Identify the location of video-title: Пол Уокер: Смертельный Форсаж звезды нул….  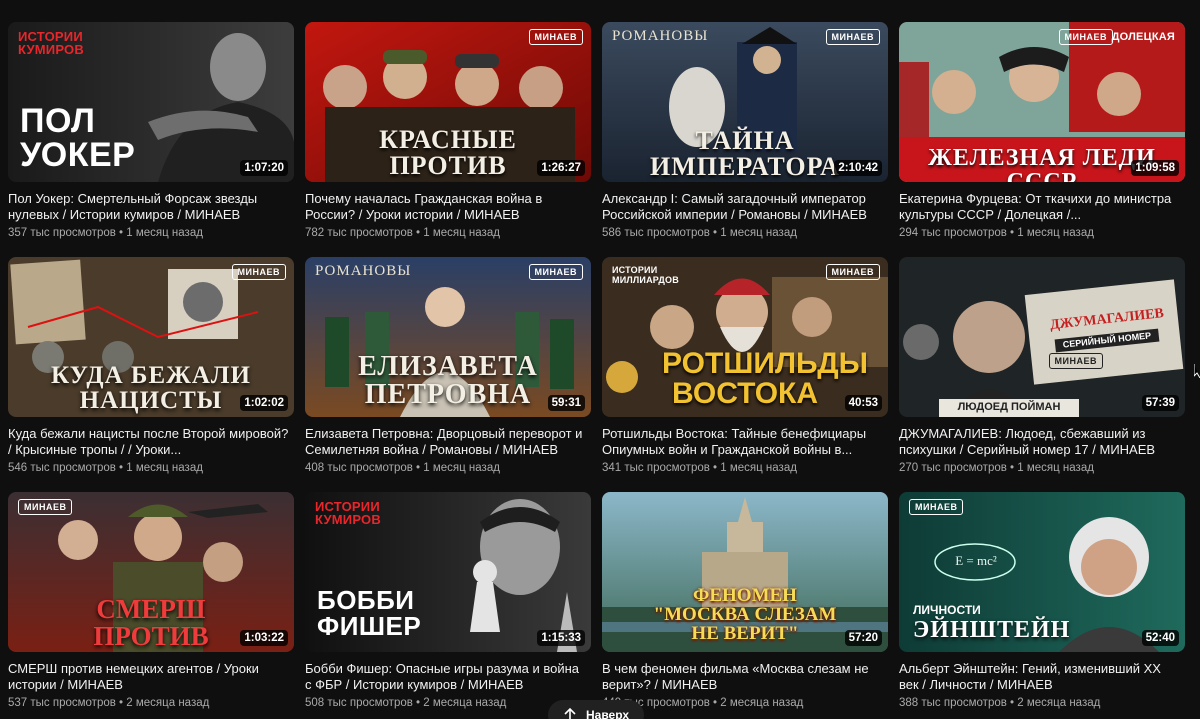
(151, 207).